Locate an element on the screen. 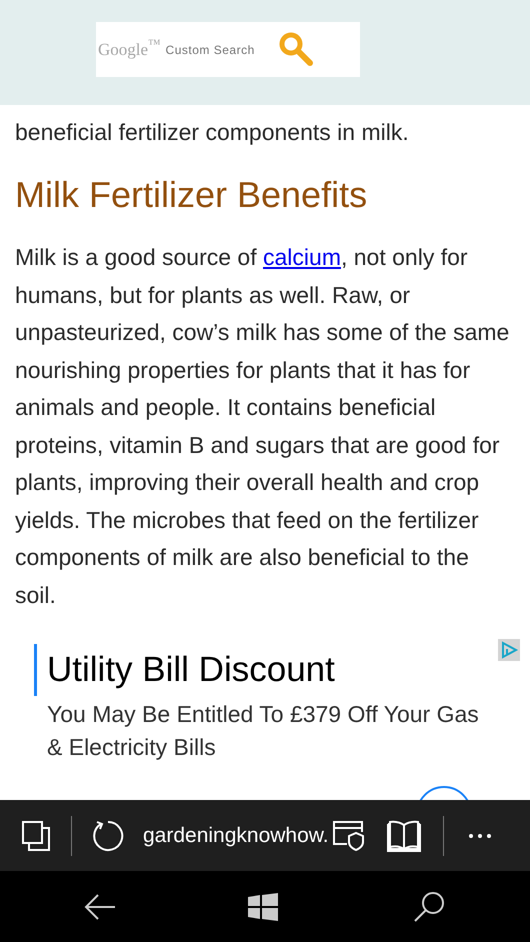 The width and height of the screenshot is (530, 942). search-box: Google$^{™}$ Custom Search is located at coordinates (228, 49).